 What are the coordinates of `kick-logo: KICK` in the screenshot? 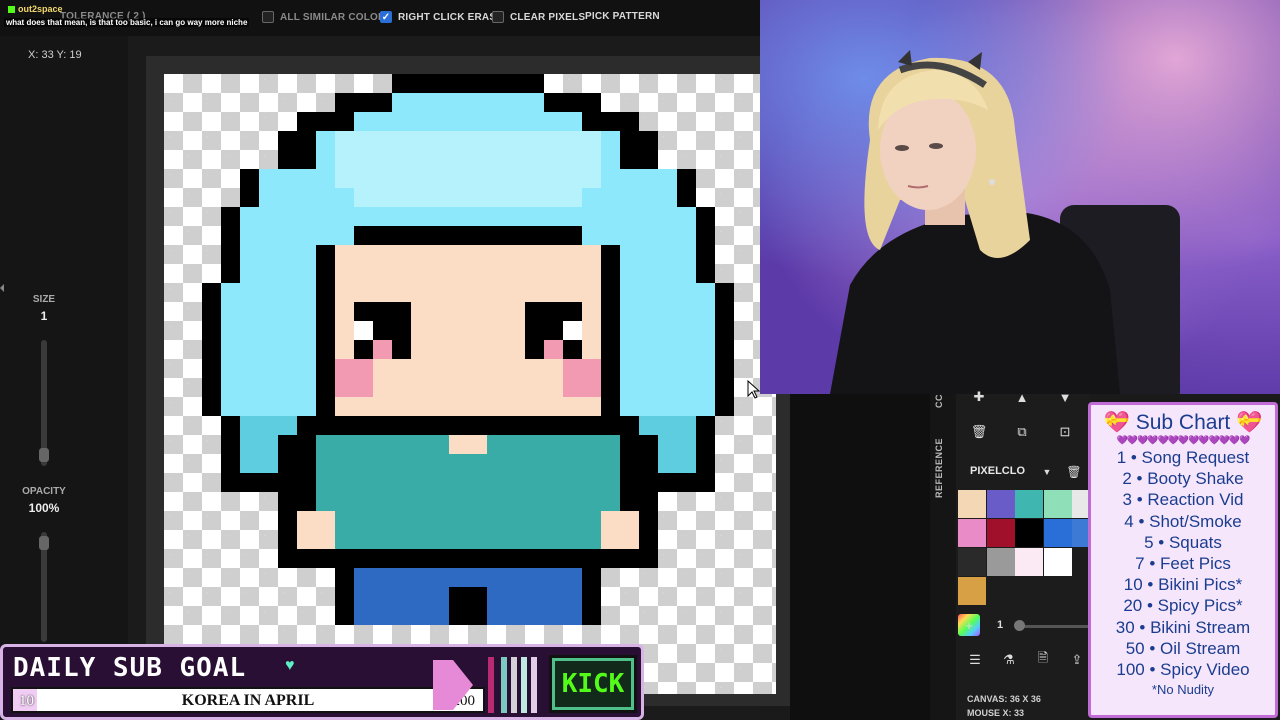 It's located at (593, 684).